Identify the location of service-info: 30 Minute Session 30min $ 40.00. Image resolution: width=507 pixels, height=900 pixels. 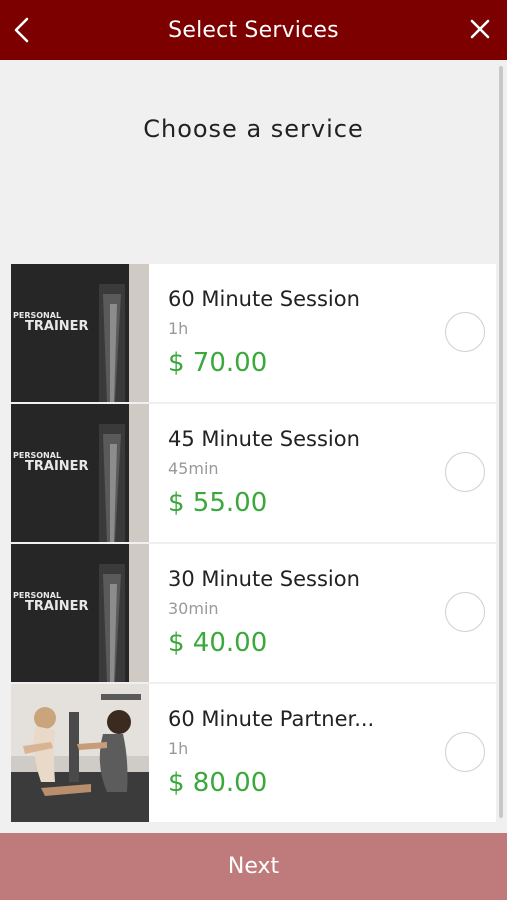
(254, 613).